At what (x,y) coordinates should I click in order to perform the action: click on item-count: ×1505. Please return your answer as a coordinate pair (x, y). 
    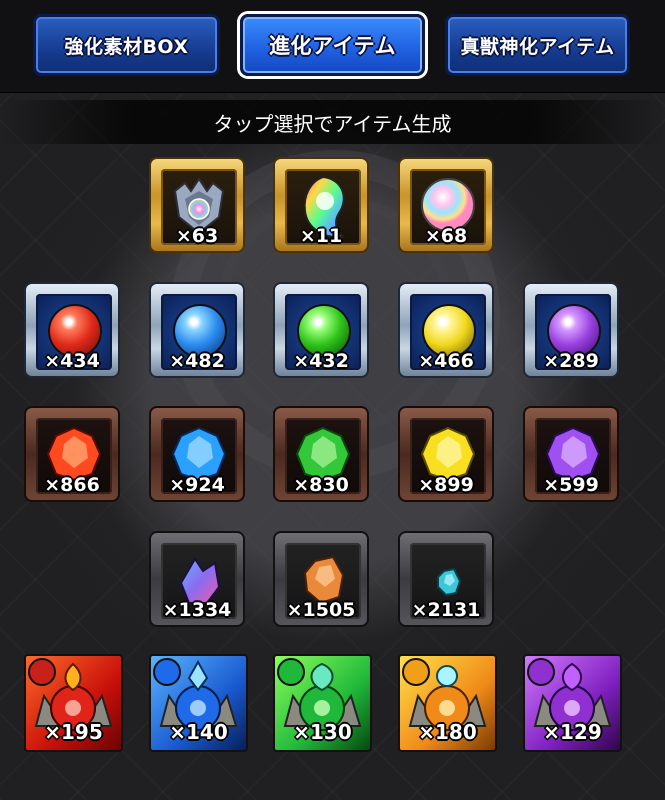
    Looking at the image, I should click on (321, 610).